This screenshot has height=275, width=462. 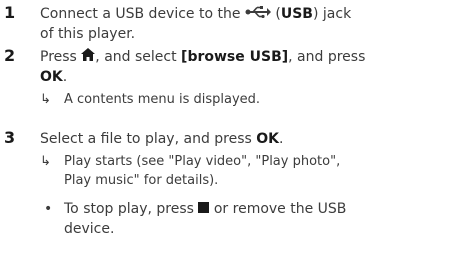 What do you see at coordinates (10, 55) in the screenshot?
I see `step-number: 2` at bounding box center [10, 55].